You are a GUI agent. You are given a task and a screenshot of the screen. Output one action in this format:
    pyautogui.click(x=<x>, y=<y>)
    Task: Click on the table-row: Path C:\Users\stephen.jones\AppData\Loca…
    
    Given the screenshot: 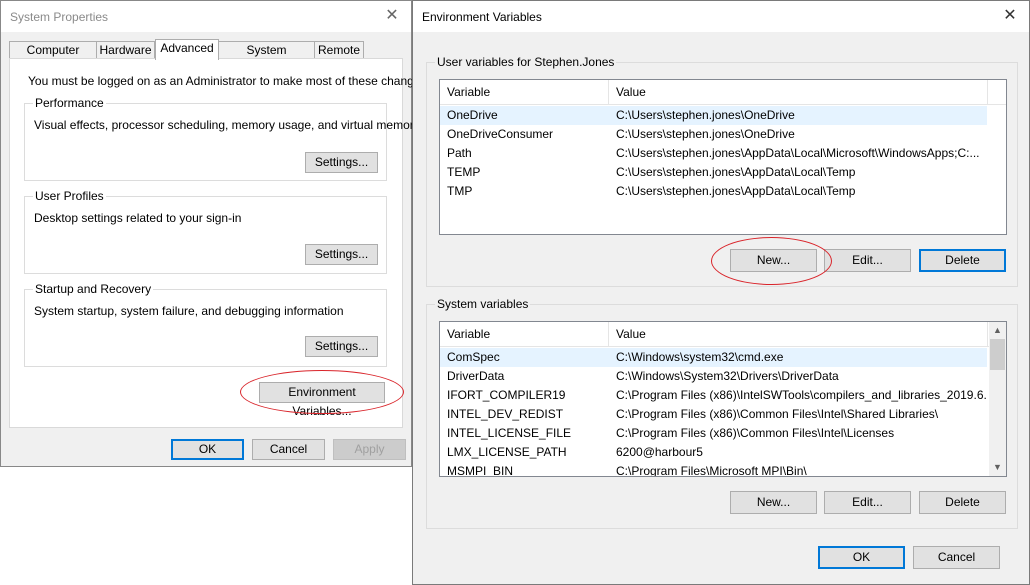 What is the action you would take?
    pyautogui.click(x=713, y=153)
    